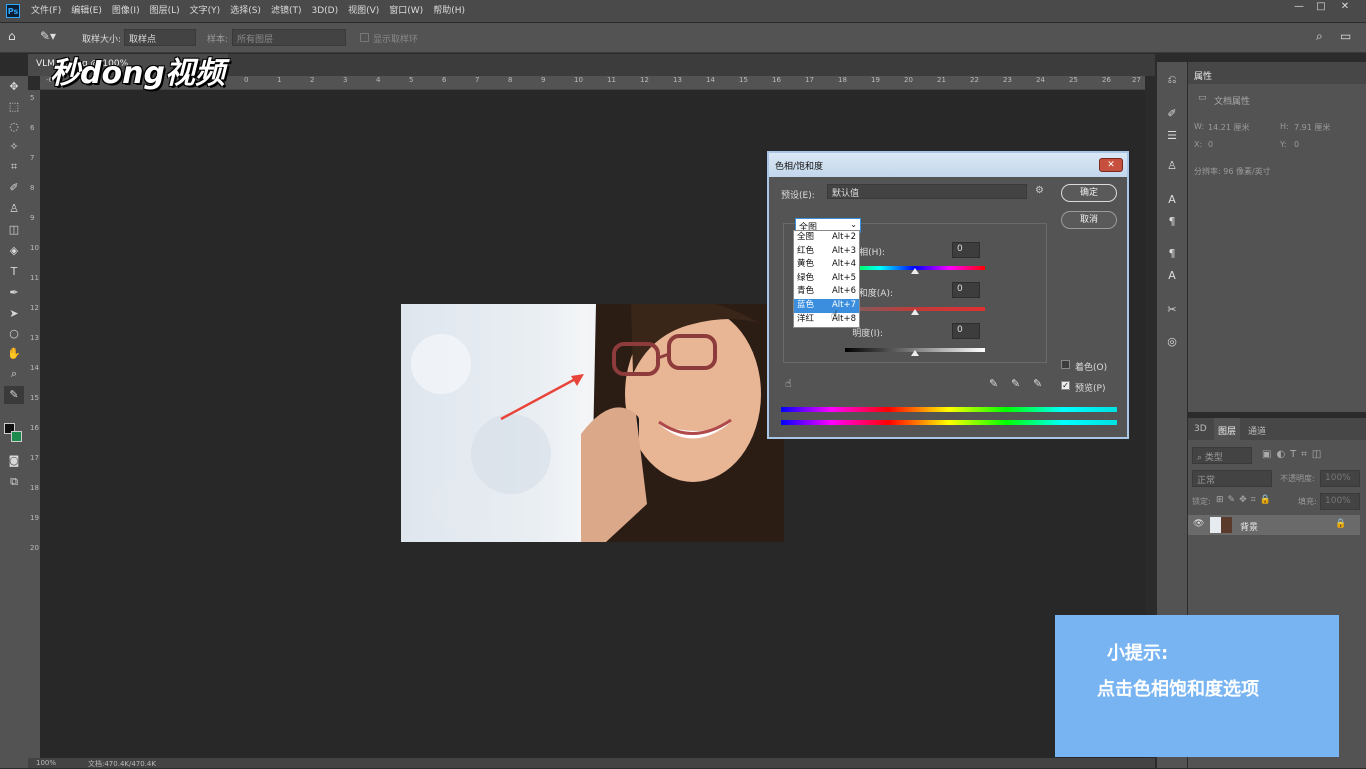  I want to click on crop-tool-icon: ⌗, so click(14, 167).